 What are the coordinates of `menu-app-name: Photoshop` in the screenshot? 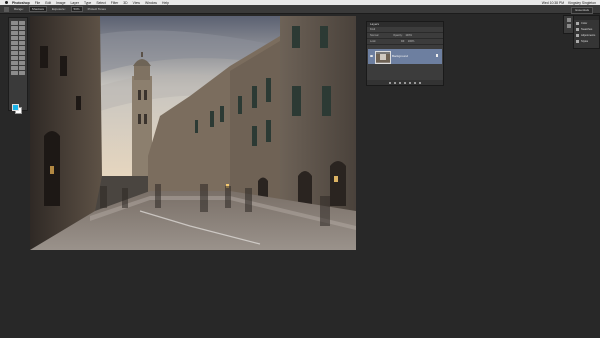 It's located at (21, 3).